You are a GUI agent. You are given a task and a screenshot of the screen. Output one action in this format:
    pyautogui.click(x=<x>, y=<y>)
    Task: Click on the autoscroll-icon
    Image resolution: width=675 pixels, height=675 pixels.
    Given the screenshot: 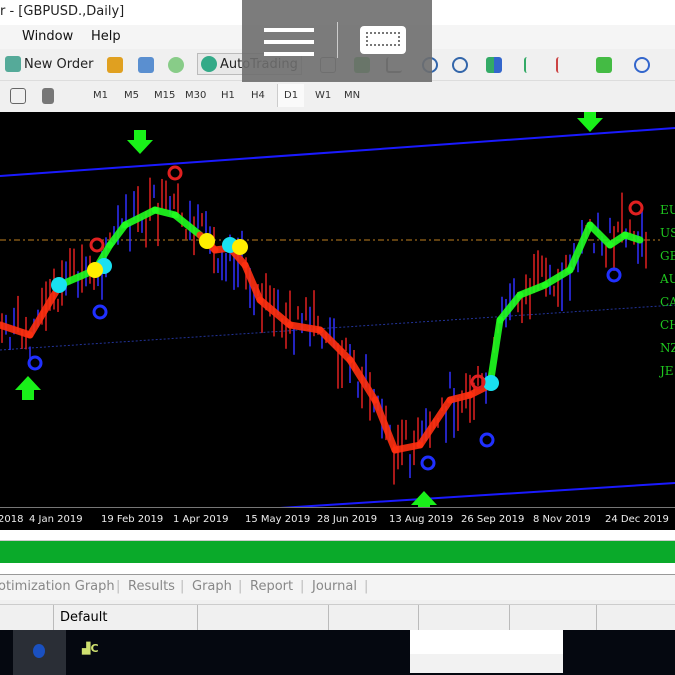 What is the action you would take?
    pyautogui.click(x=564, y=65)
    